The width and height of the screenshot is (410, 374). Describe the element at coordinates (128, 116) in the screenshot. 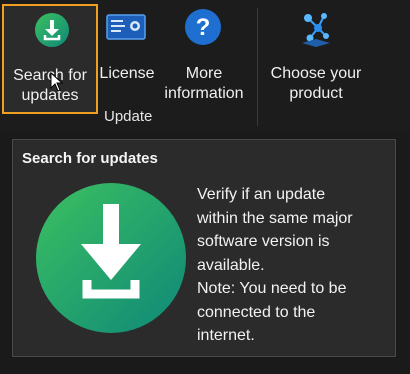

I see `ribbon-group-label-update: Update` at that location.